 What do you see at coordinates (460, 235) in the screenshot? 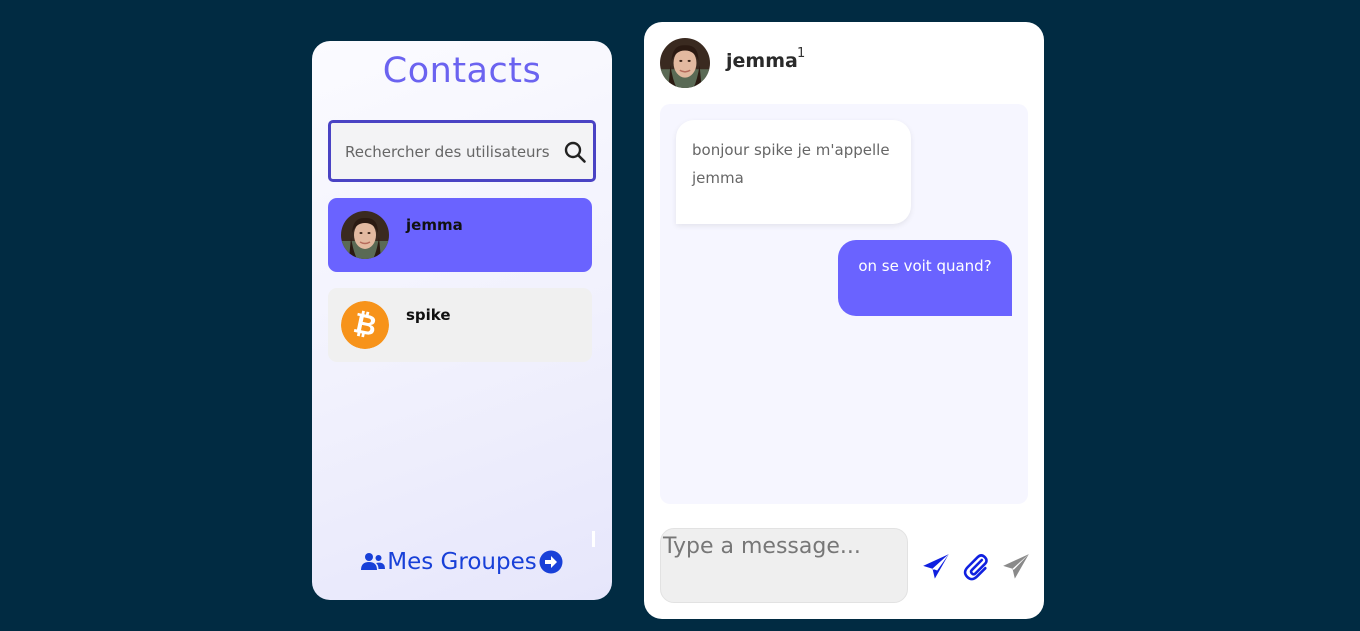
I see `contact-item-jemma: jemma` at bounding box center [460, 235].